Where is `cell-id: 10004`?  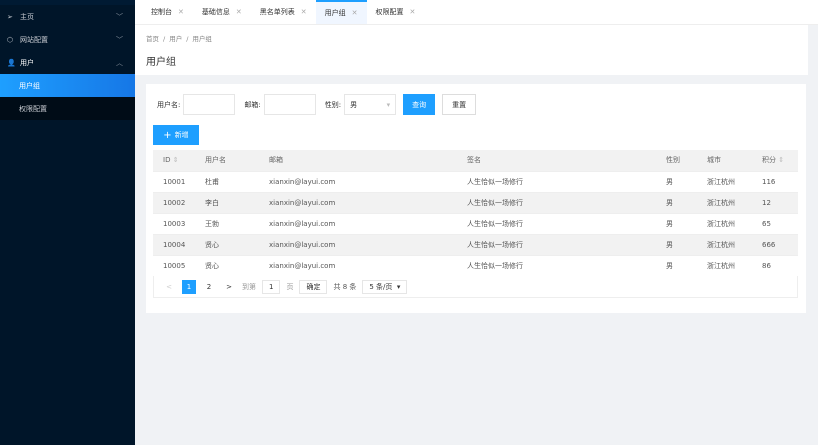
cell-id: 10004 is located at coordinates (174, 244).